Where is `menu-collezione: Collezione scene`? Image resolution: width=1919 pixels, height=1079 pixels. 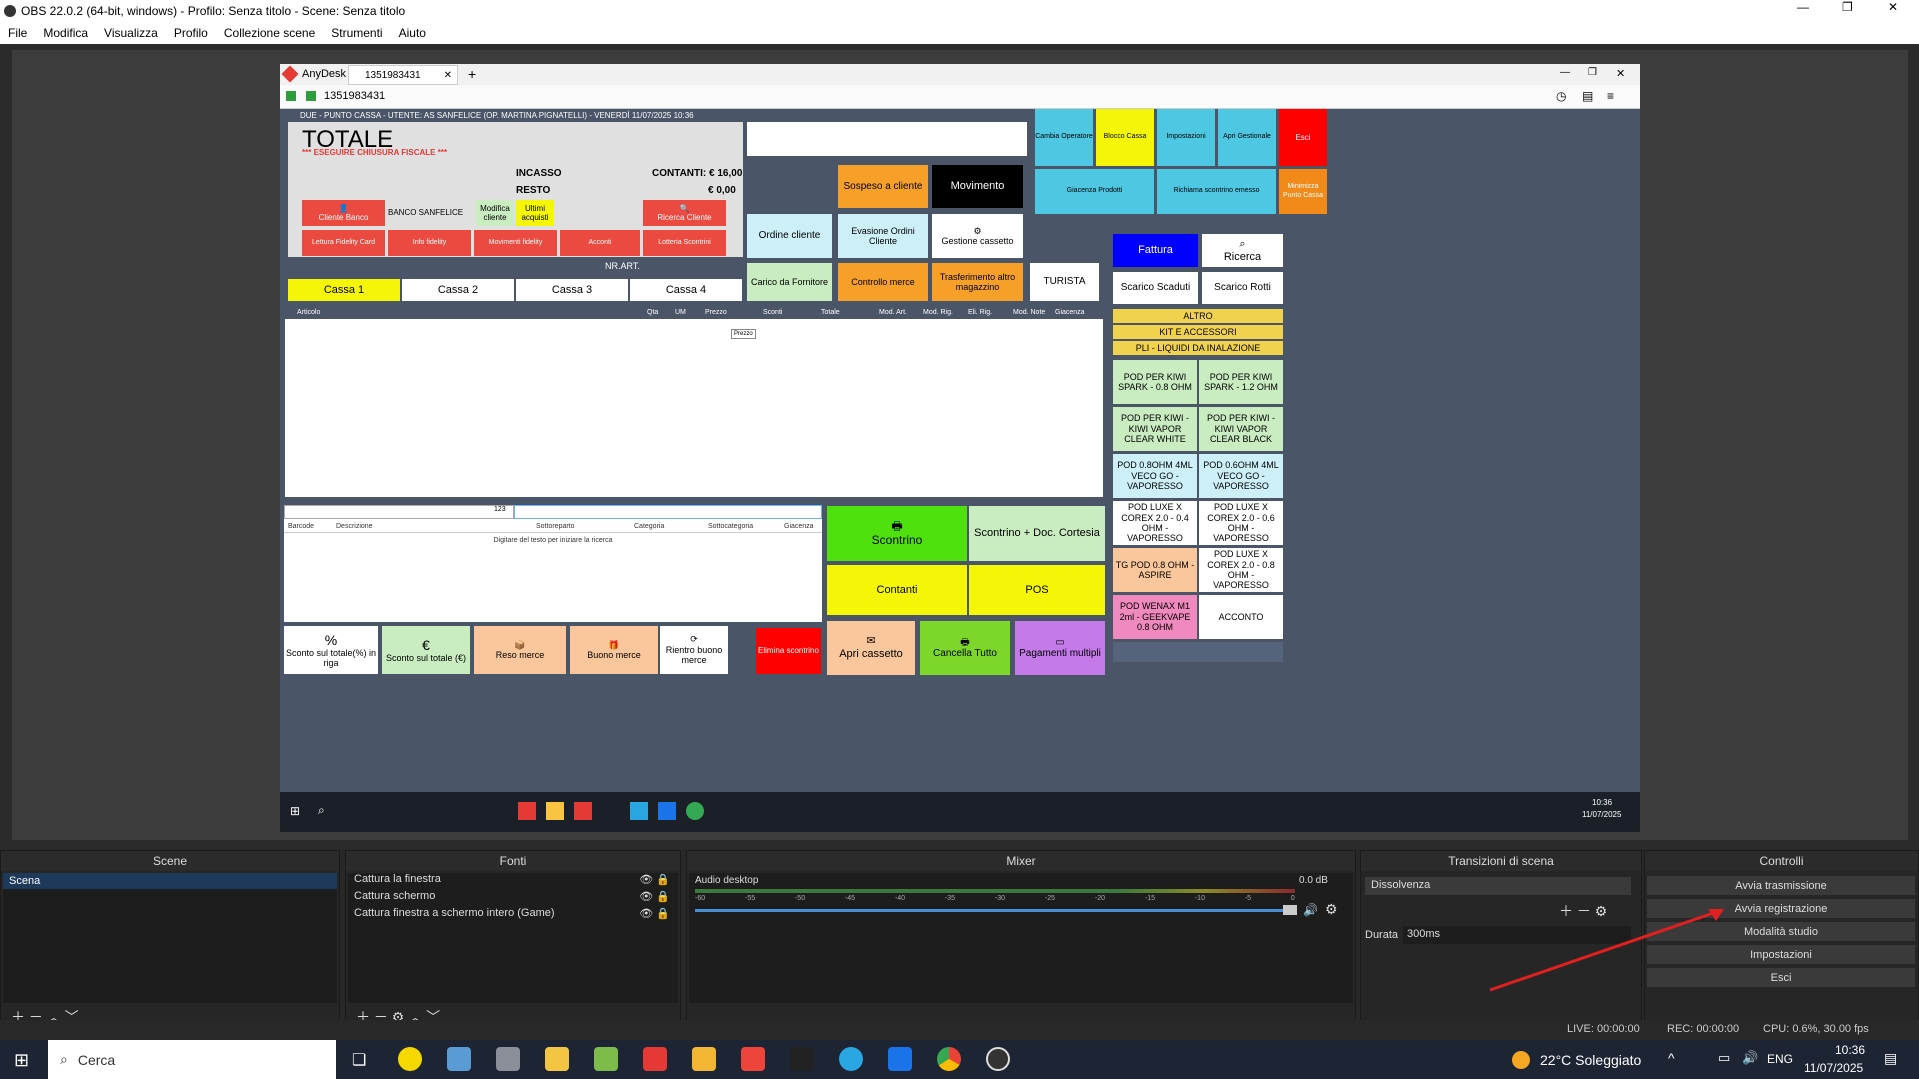
menu-collezione: Collezione scene is located at coordinates (269, 33).